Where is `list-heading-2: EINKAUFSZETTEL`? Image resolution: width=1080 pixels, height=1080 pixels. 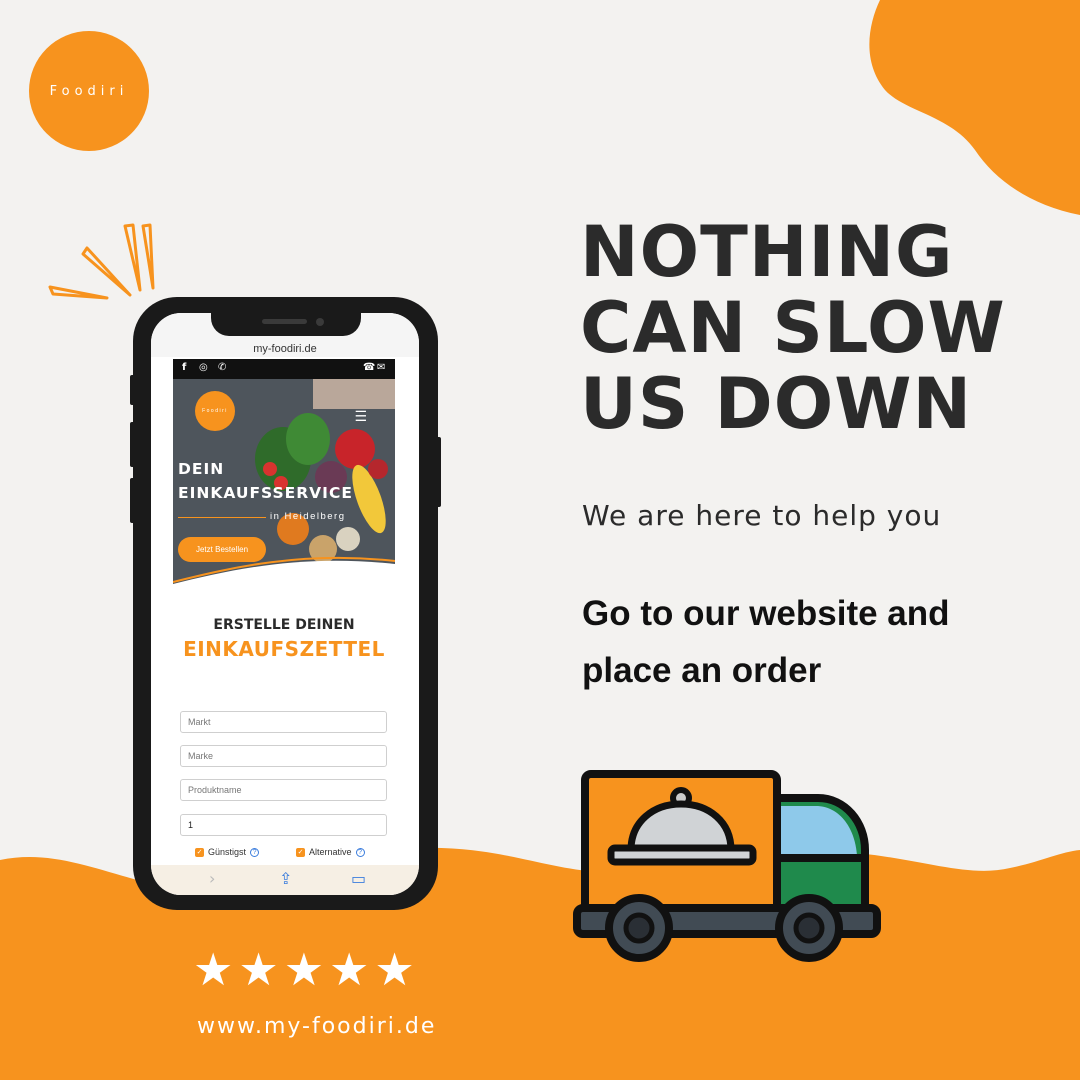
list-heading-2: EINKAUFSZETTEL is located at coordinates (284, 649).